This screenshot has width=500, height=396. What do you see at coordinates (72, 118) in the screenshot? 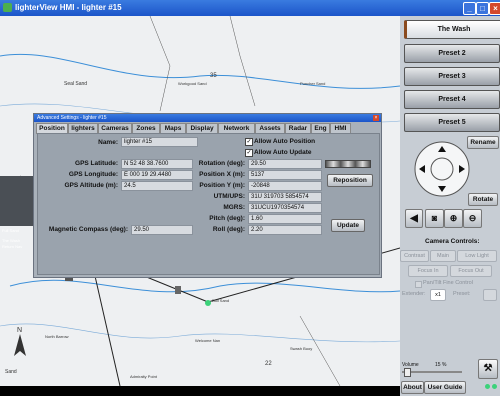
I see `dialog-title: Advanced Settings - lighter #15` at bounding box center [72, 118].